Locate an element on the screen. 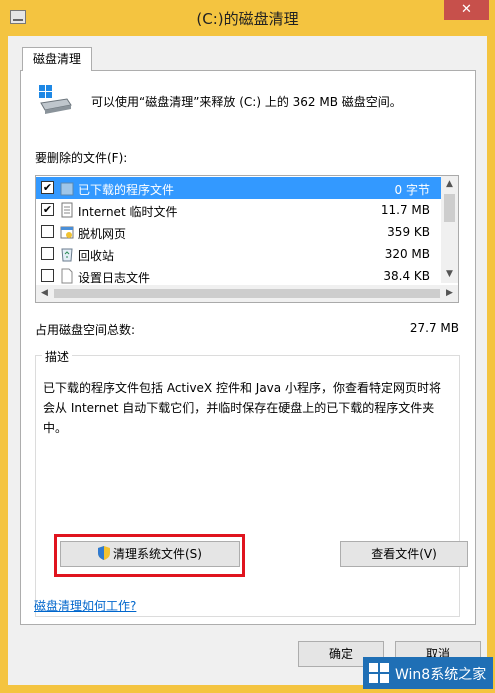  file-name: 已下载的程序文件 is located at coordinates (126, 190).